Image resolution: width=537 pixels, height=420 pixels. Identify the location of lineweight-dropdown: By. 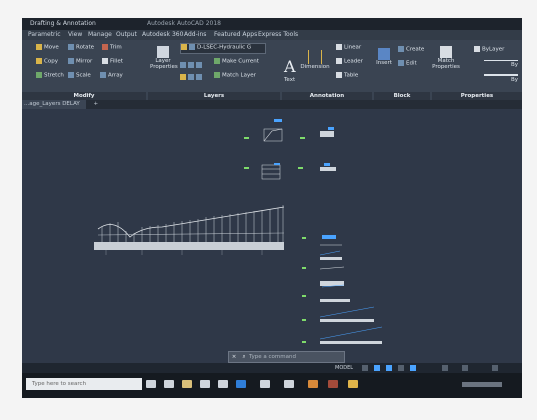
(501, 78).